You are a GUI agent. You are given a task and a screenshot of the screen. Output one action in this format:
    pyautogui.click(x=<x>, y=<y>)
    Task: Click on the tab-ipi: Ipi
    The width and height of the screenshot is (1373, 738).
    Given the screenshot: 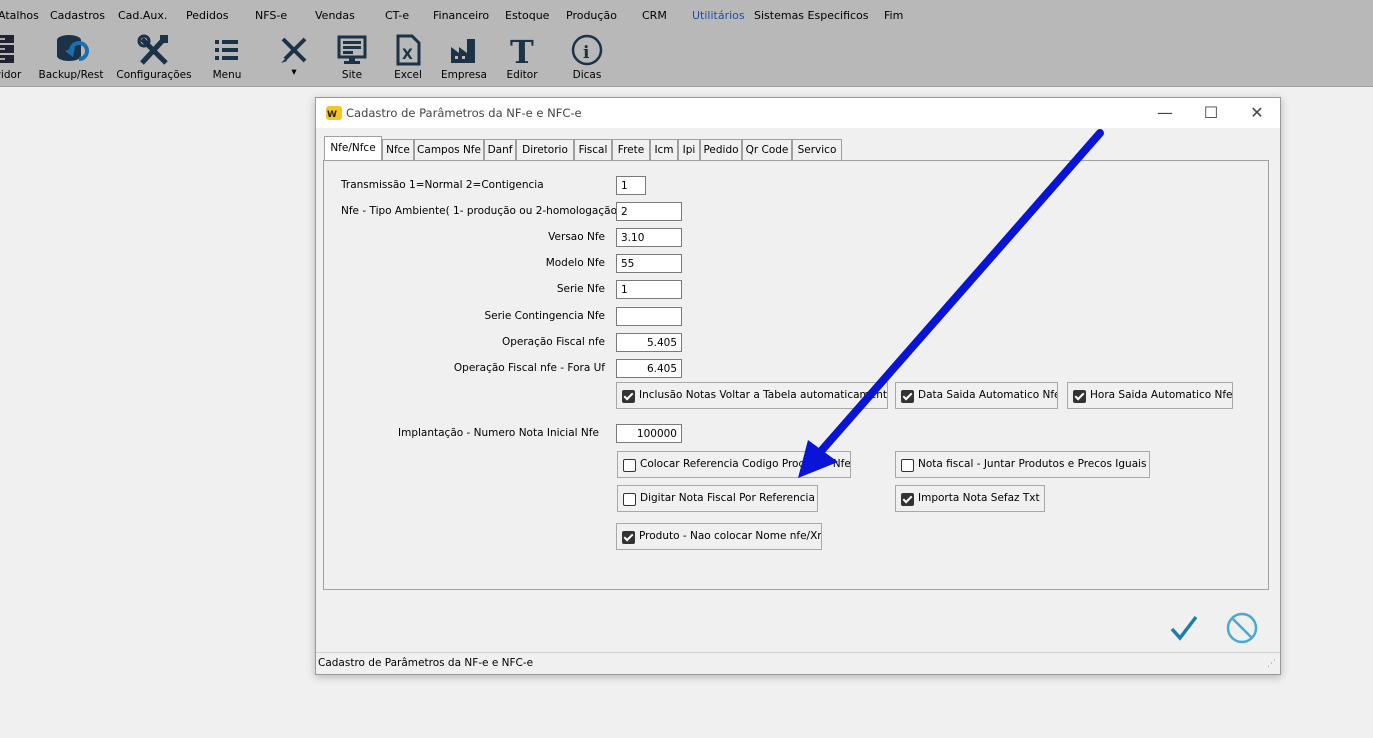 What is the action you would take?
    pyautogui.click(x=689, y=149)
    